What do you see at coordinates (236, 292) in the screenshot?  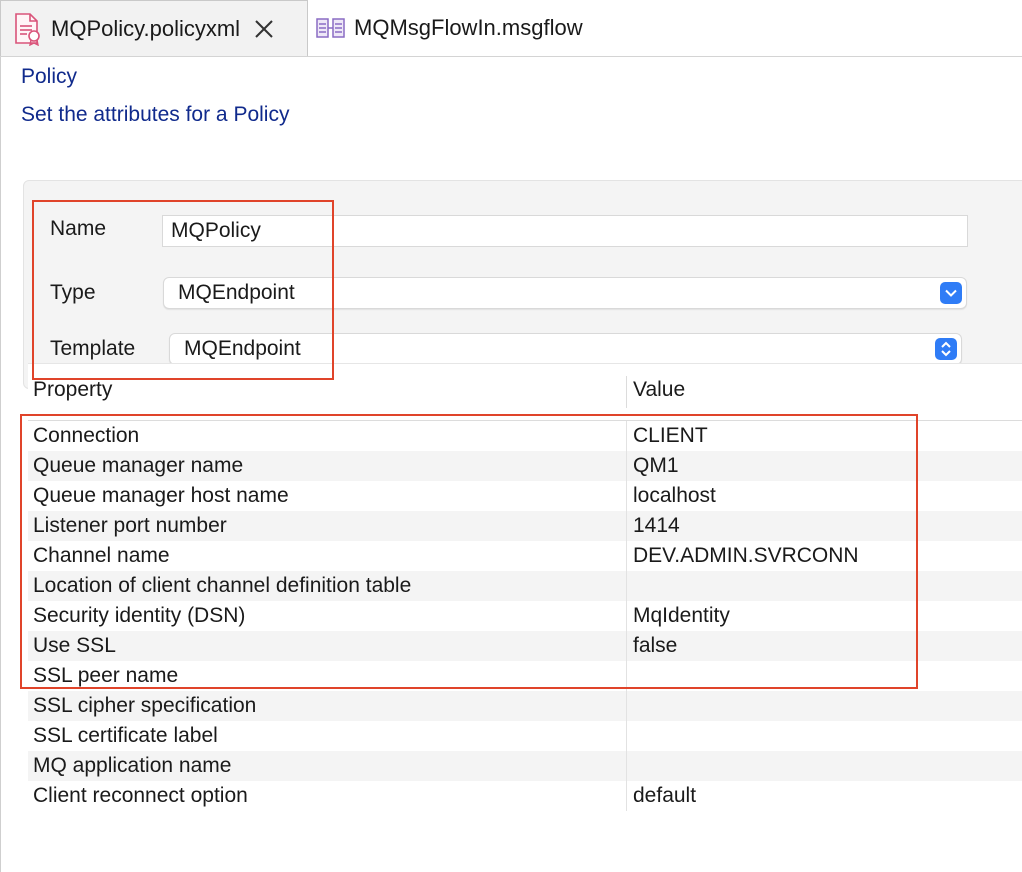 I see `type-select-value: MQEndpoint` at bounding box center [236, 292].